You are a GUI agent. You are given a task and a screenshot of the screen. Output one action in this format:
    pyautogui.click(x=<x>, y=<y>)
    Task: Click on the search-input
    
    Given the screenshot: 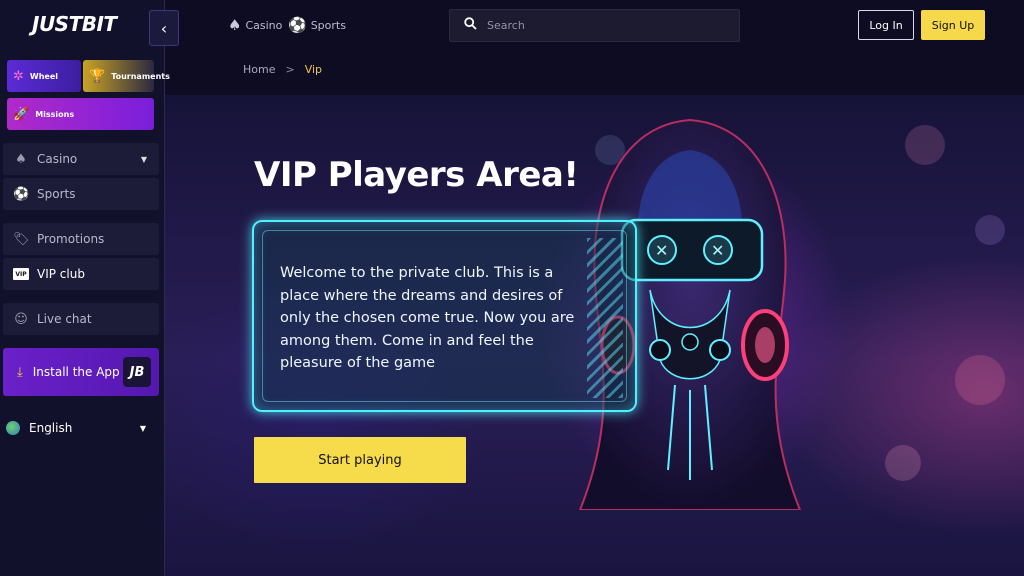 What is the action you would take?
    pyautogui.click(x=602, y=25)
    